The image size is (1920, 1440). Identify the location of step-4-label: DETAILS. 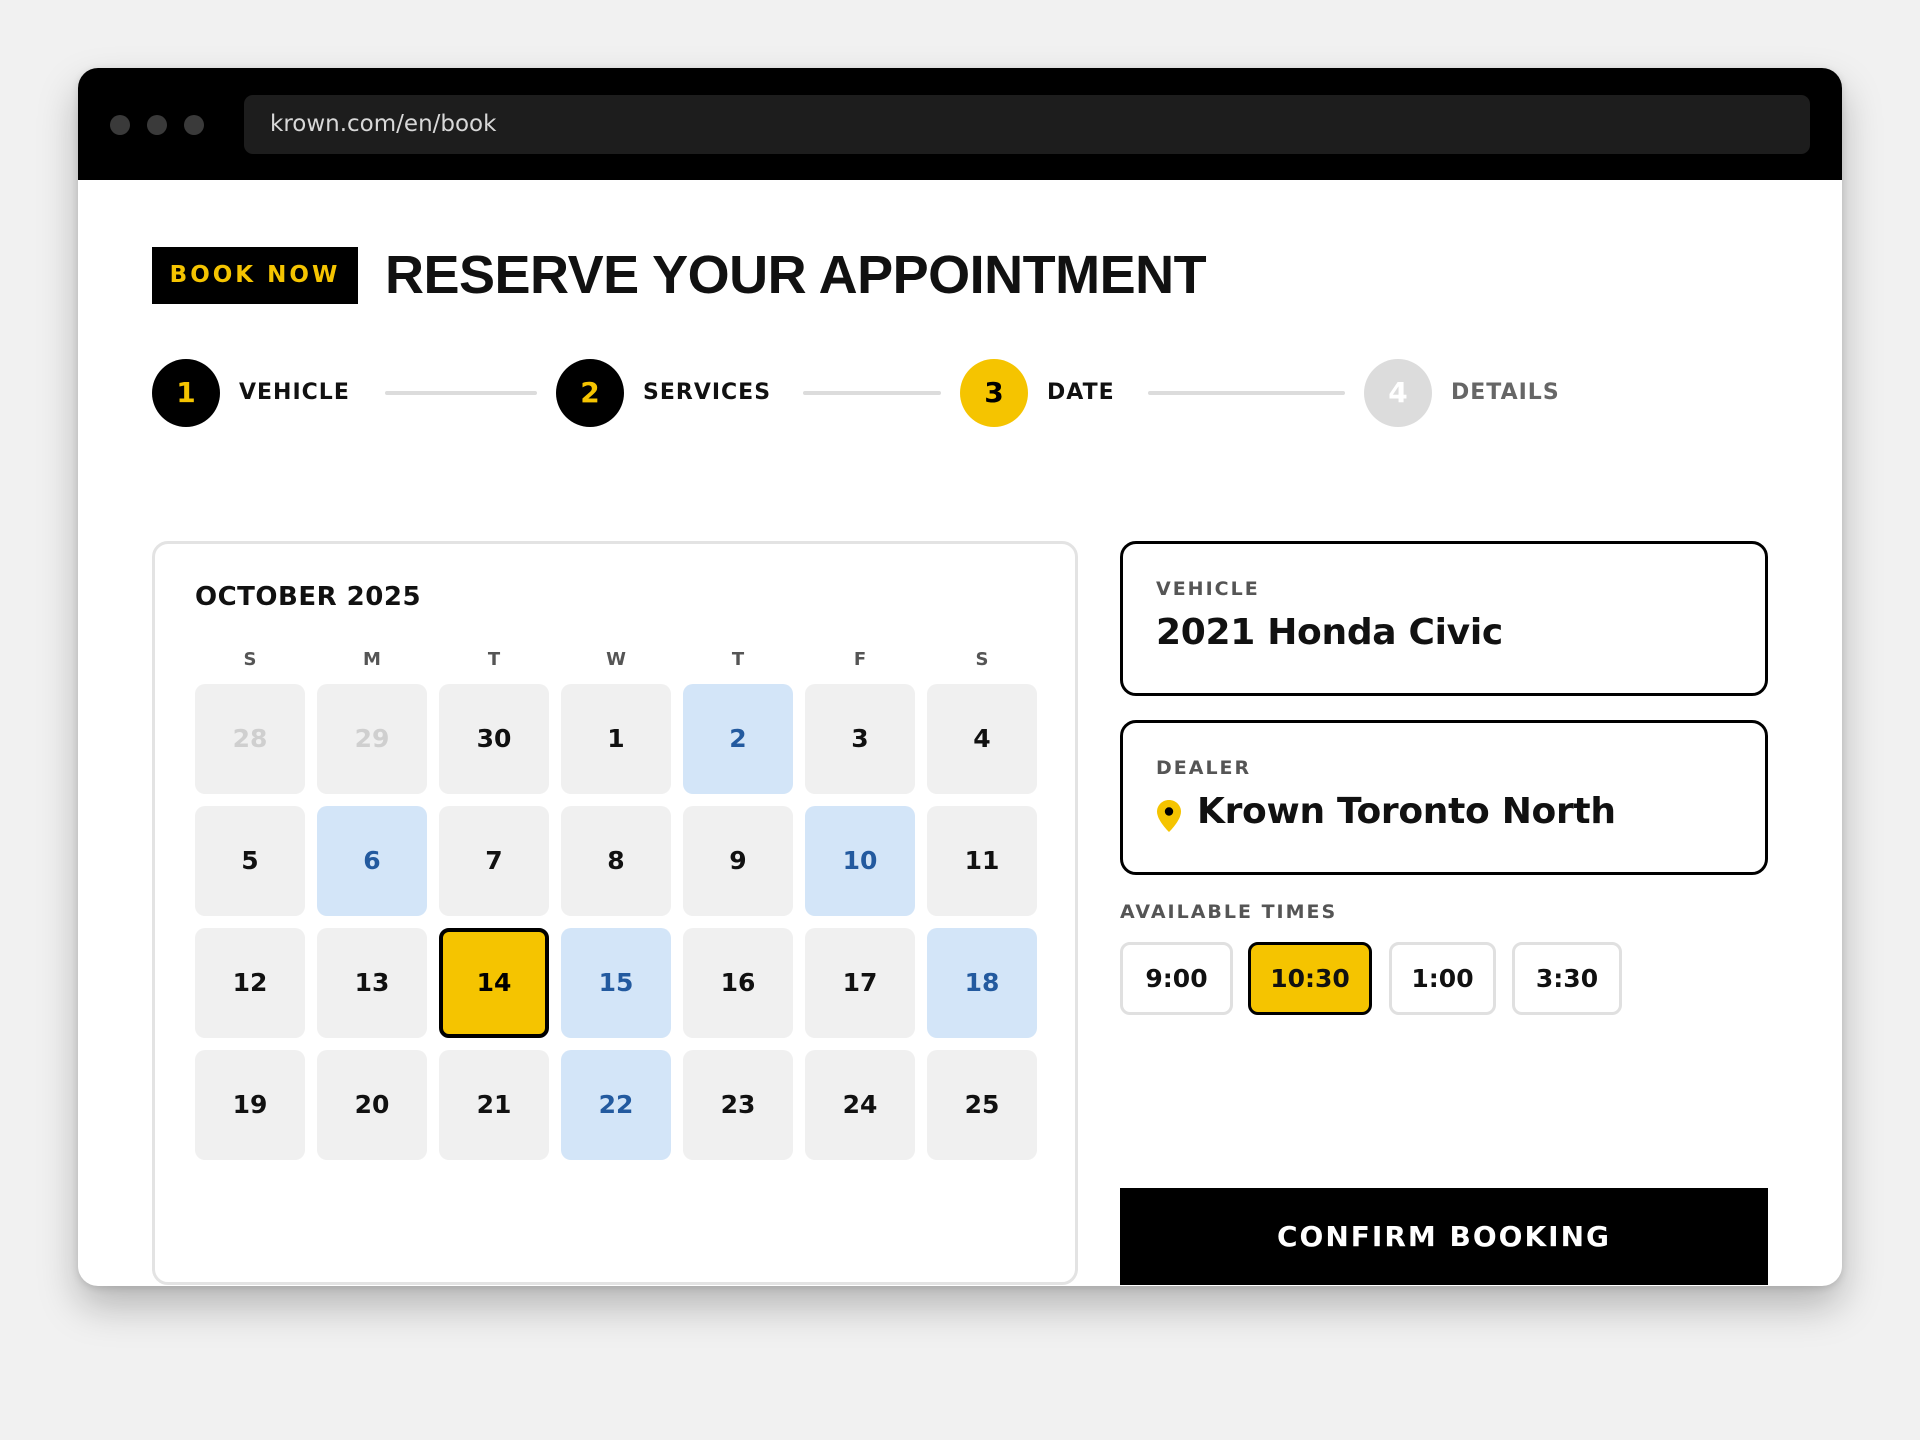
(1505, 392).